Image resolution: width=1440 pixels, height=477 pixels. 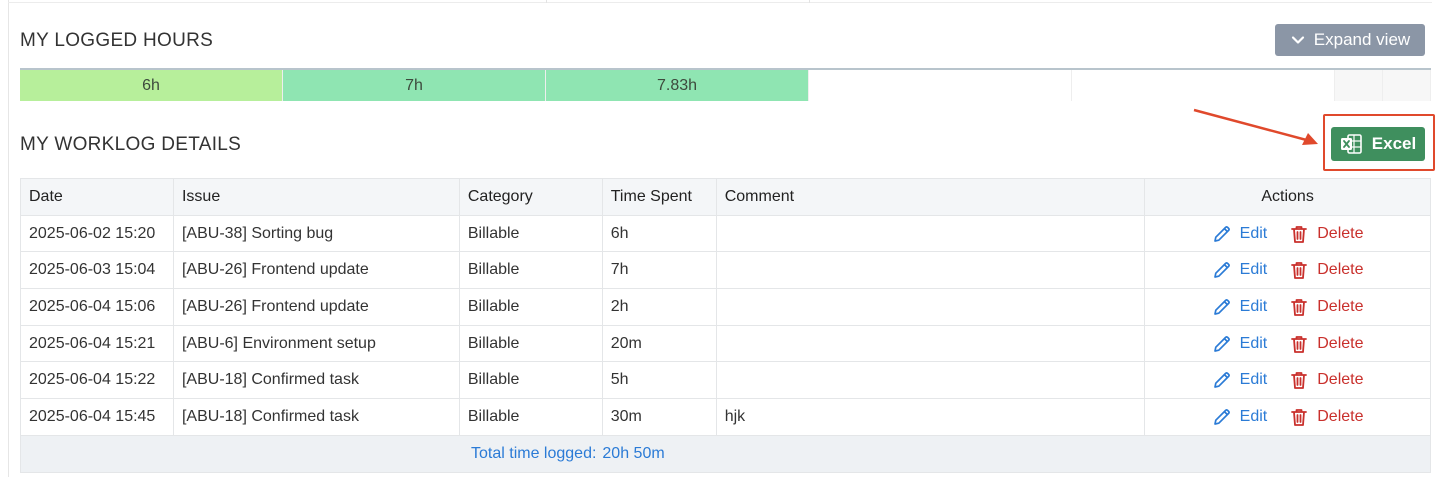 I want to click on logged-hours-bar: 6h 7h 7.83h, so click(x=725, y=84).